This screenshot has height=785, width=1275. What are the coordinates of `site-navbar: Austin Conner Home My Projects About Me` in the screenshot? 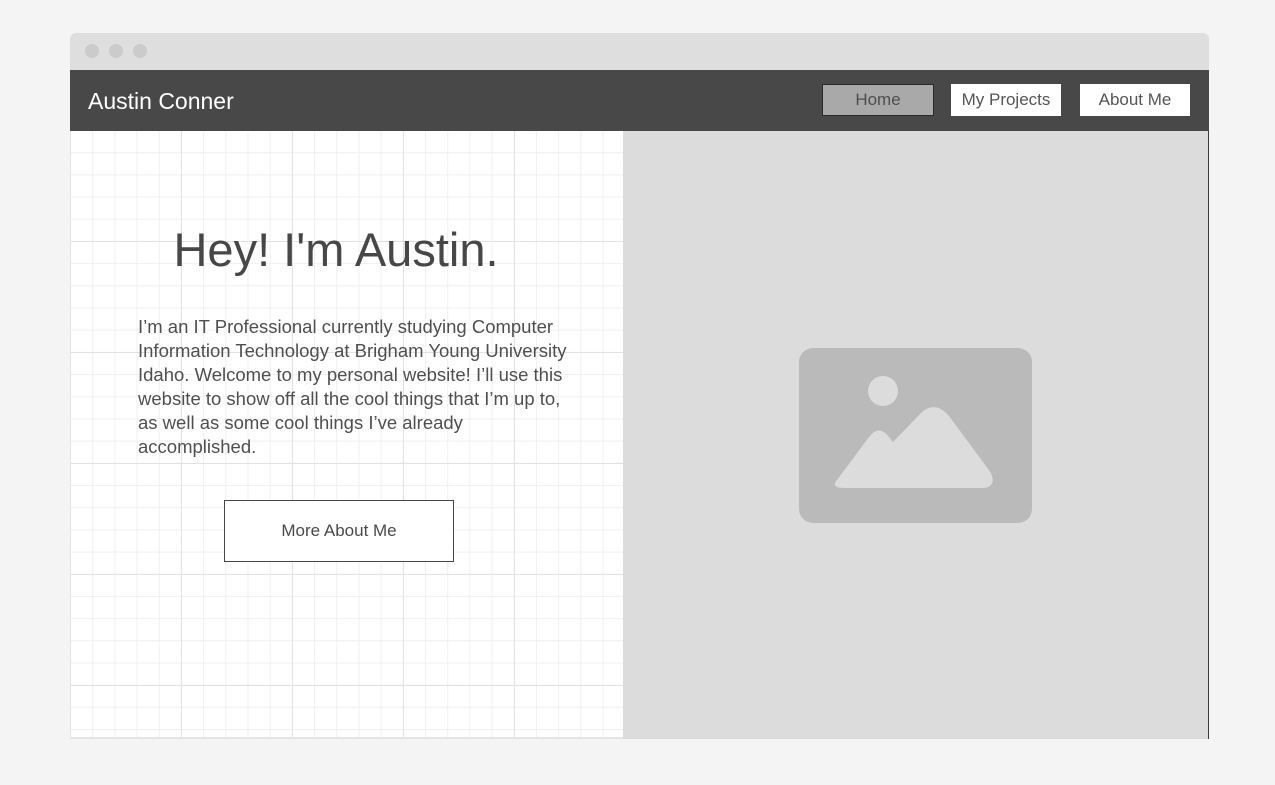 It's located at (639, 100).